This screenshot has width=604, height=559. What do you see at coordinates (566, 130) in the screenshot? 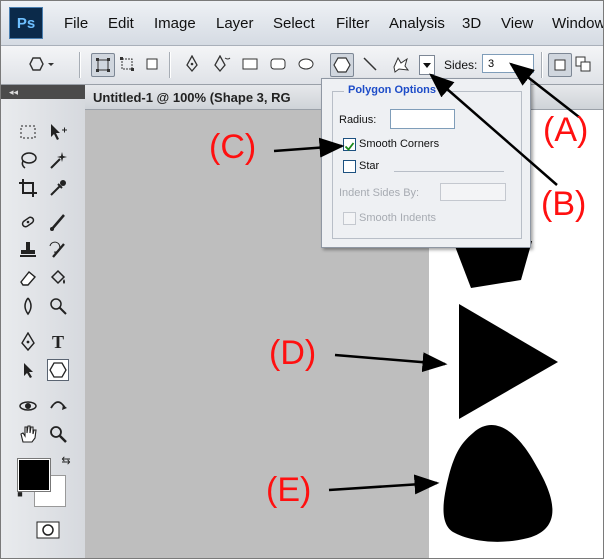
I see `callout-a: (A)` at bounding box center [566, 130].